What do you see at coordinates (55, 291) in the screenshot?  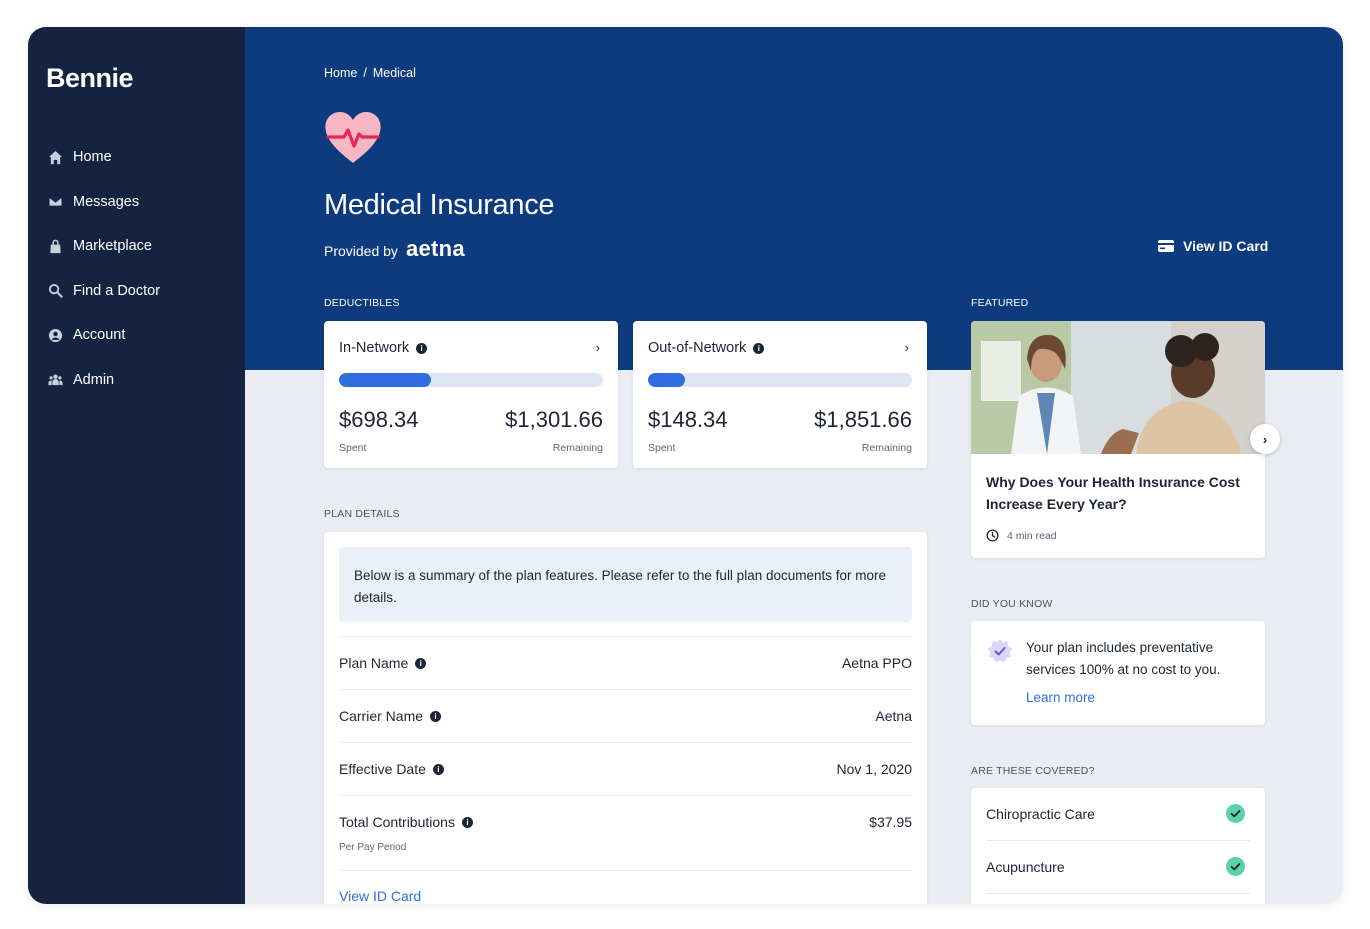 I see `search-icon` at bounding box center [55, 291].